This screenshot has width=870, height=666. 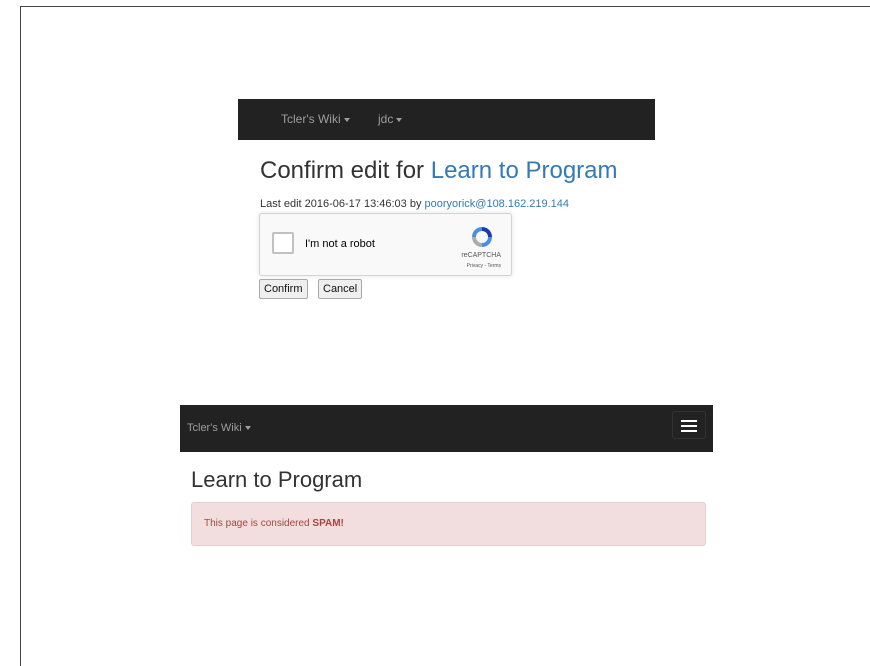 I want to click on page-heading: Learn to Program, so click(x=277, y=479).